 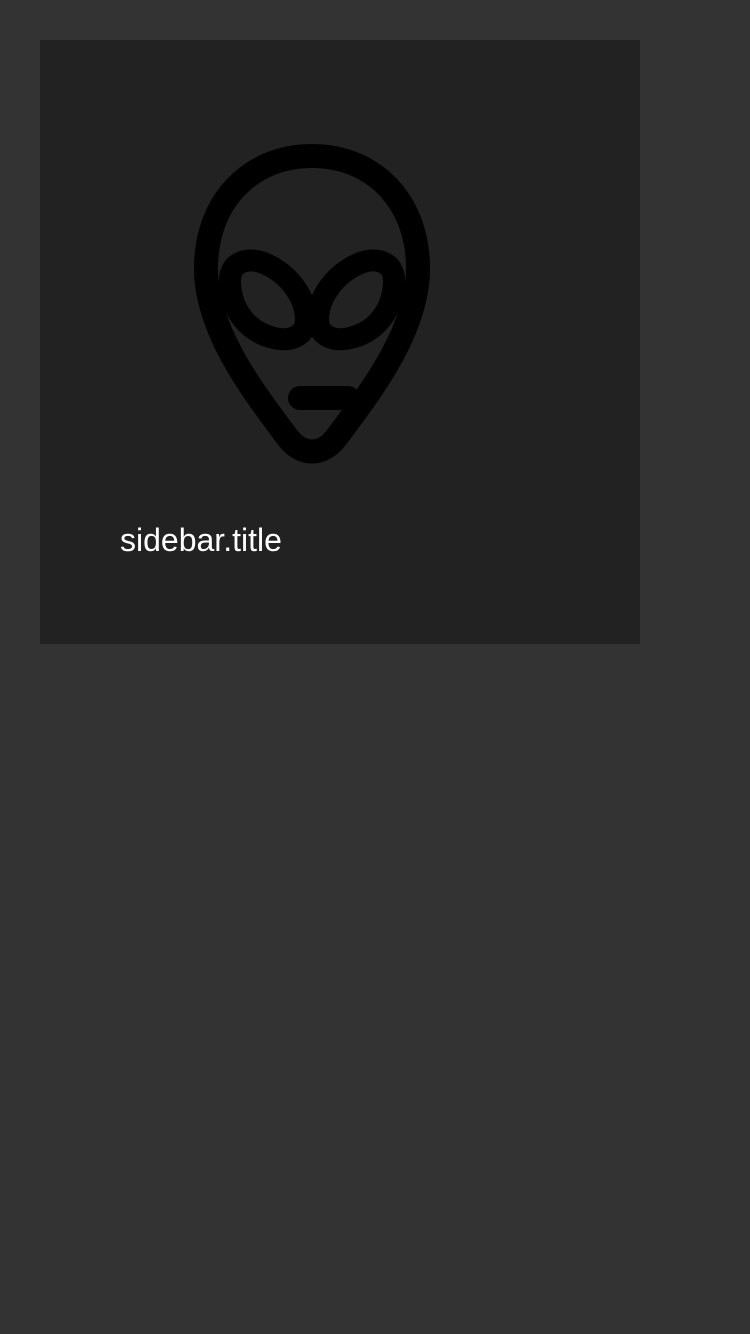 I want to click on alien-icon, so click(x=312, y=312).